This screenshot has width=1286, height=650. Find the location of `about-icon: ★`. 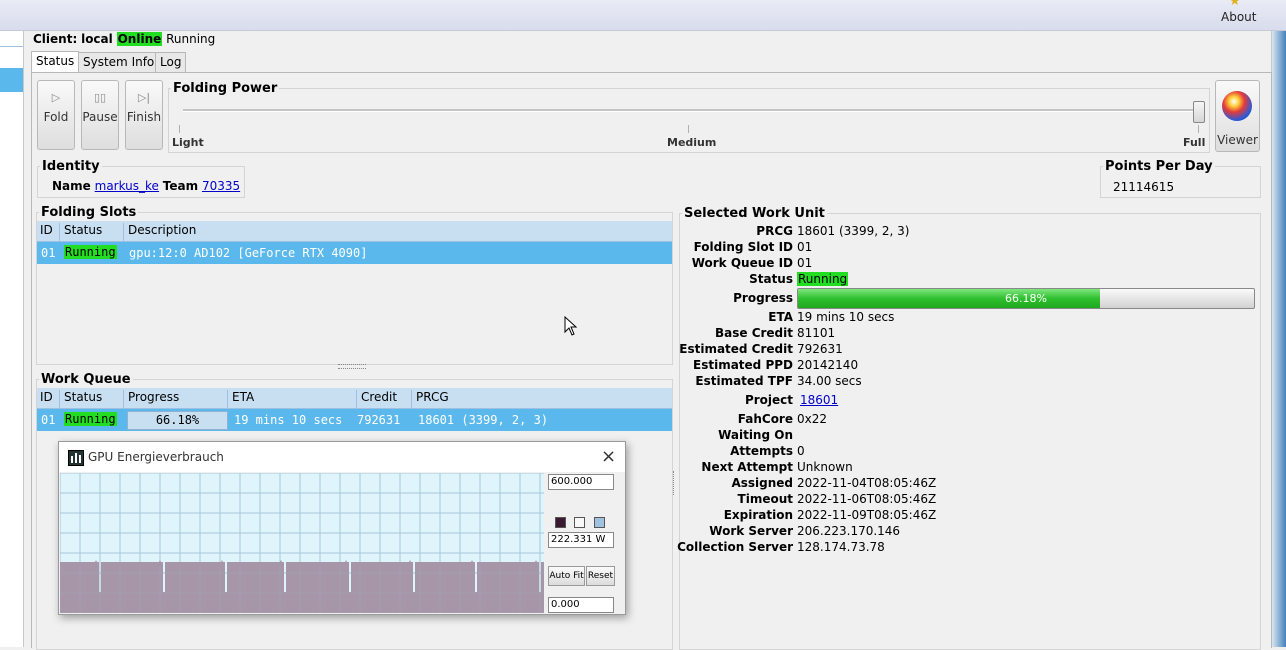

about-icon: ★ is located at coordinates (1235, 4).